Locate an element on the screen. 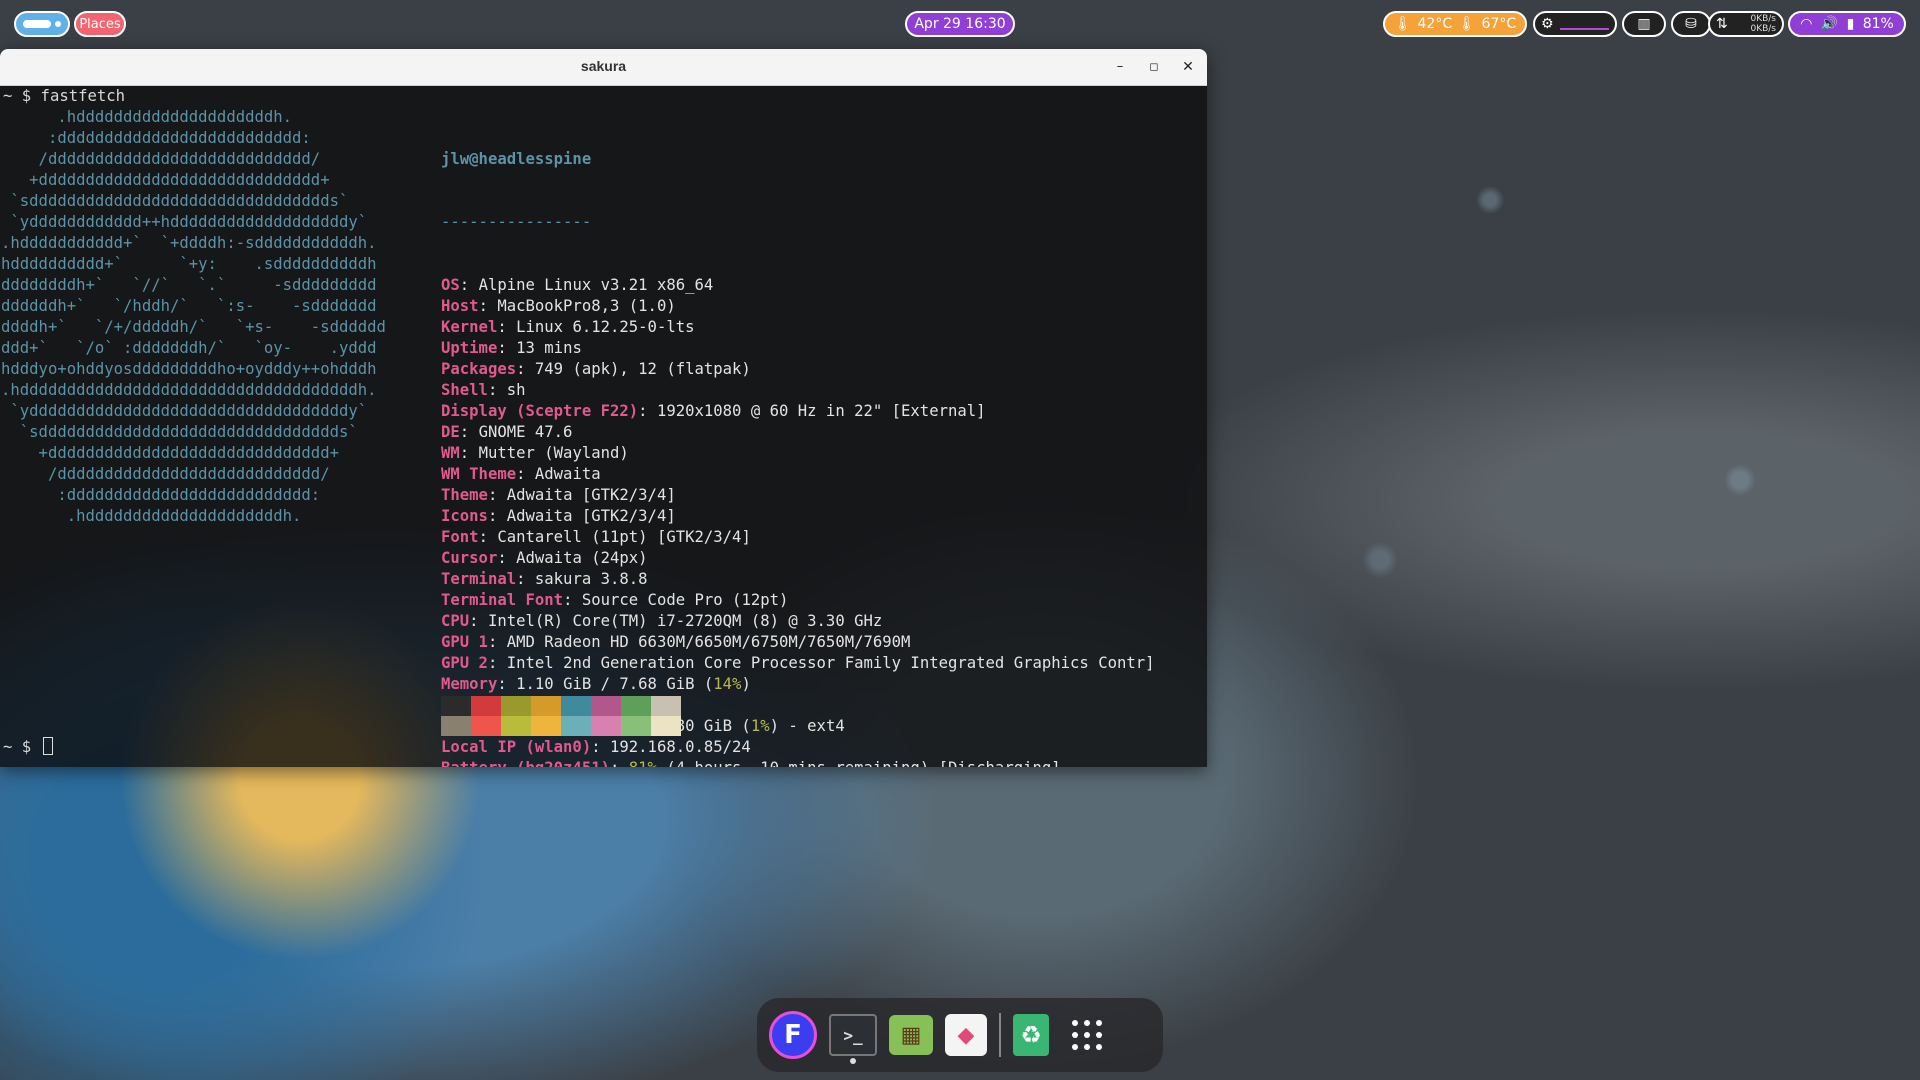 This screenshot has height=1080, width=1920. info-key: DE is located at coordinates (450, 432).